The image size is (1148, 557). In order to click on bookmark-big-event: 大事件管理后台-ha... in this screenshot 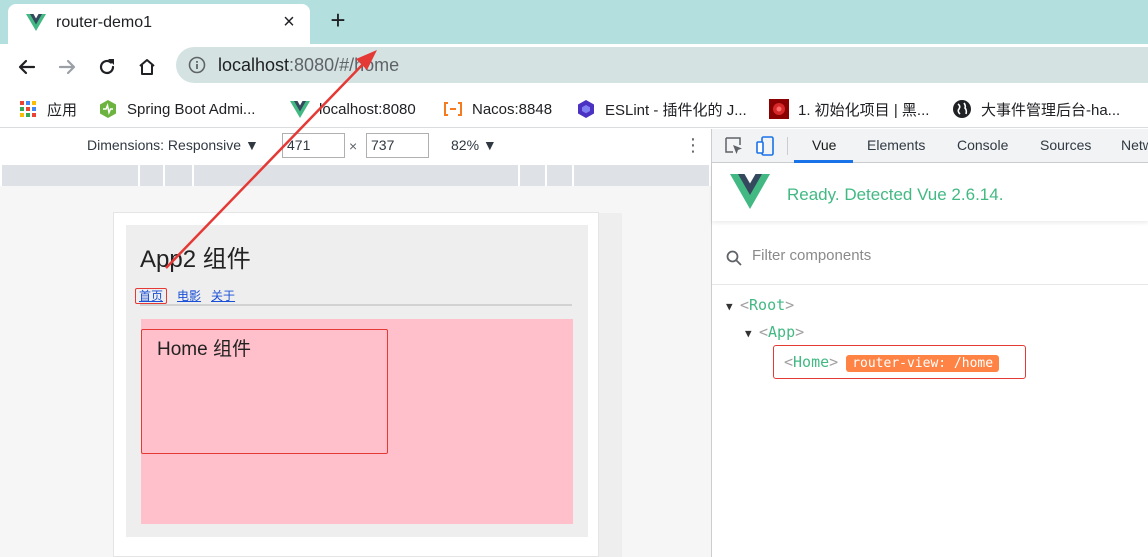, I will do `click(1036, 109)`.